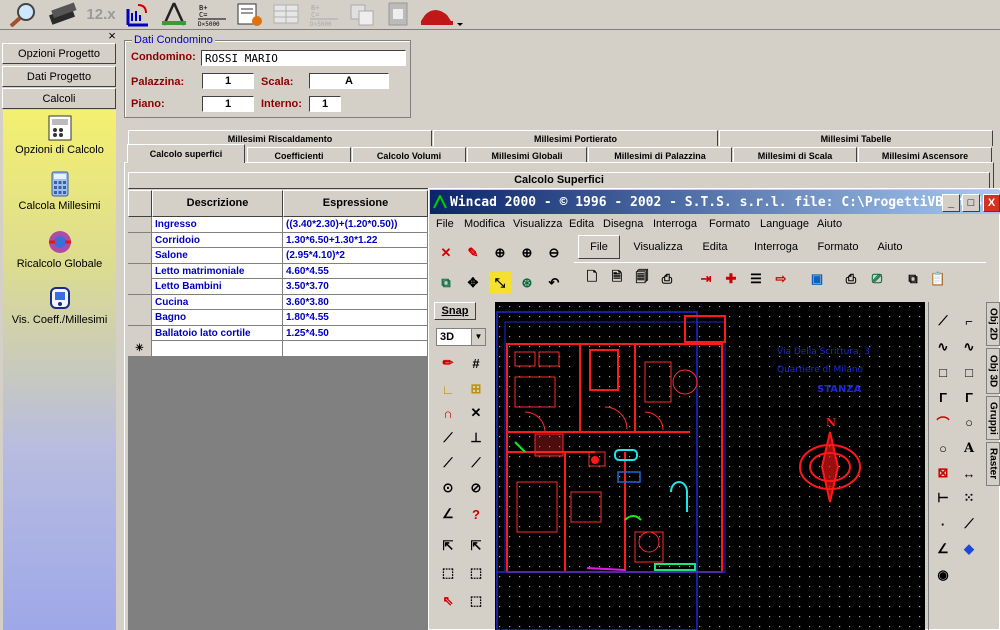  What do you see at coordinates (355, 271) in the screenshot?
I see `espressione-cell: 4.60*4.55` at bounding box center [355, 271].